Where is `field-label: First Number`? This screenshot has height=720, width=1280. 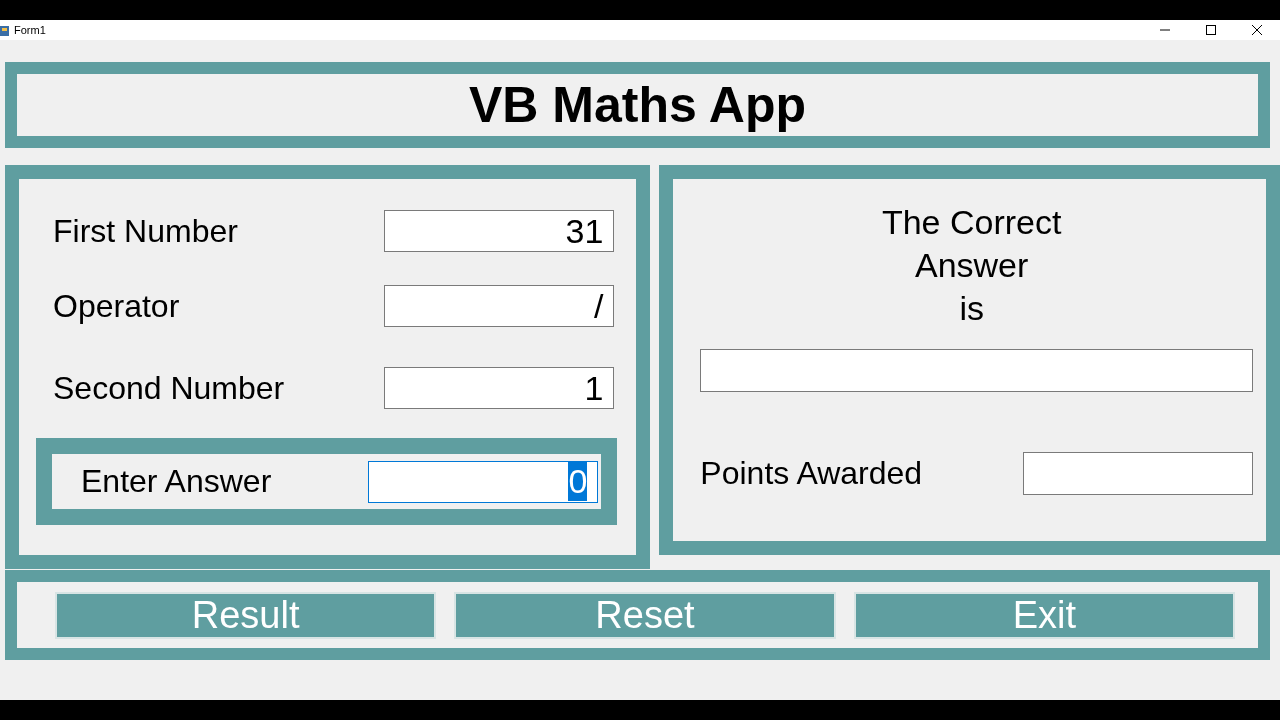
field-label: First Number is located at coordinates (145, 231).